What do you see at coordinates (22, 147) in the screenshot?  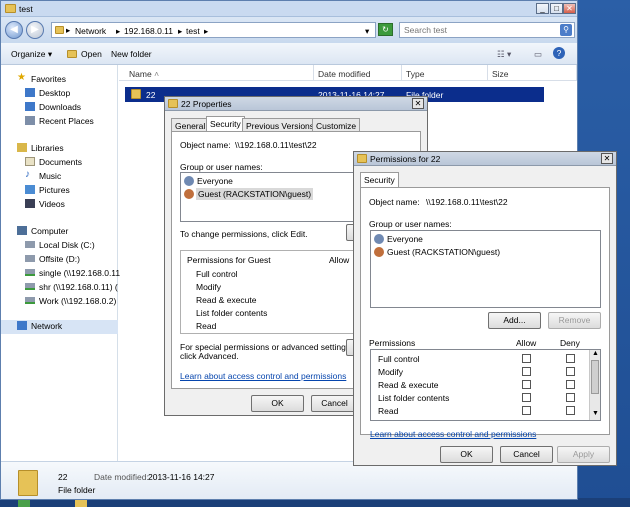 I see `libraries-icon` at bounding box center [22, 147].